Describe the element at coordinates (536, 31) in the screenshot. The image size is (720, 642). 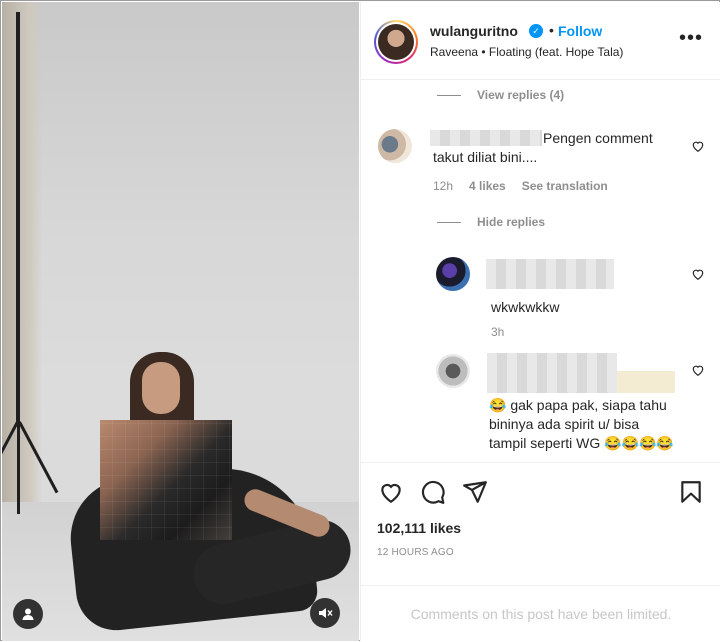
I see `verified-icon: ✓` at that location.